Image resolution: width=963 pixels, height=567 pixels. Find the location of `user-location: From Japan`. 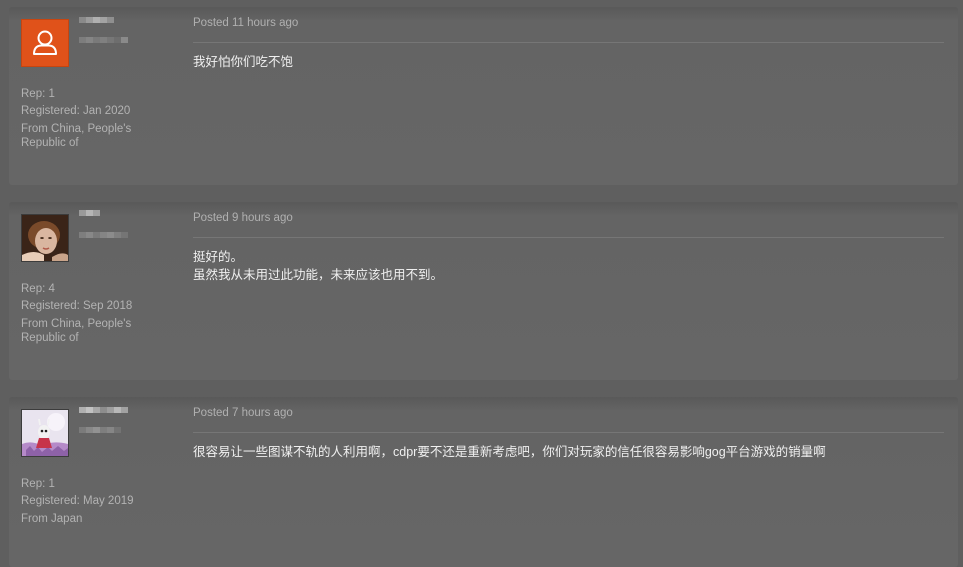

user-location: From Japan is located at coordinates (52, 519).